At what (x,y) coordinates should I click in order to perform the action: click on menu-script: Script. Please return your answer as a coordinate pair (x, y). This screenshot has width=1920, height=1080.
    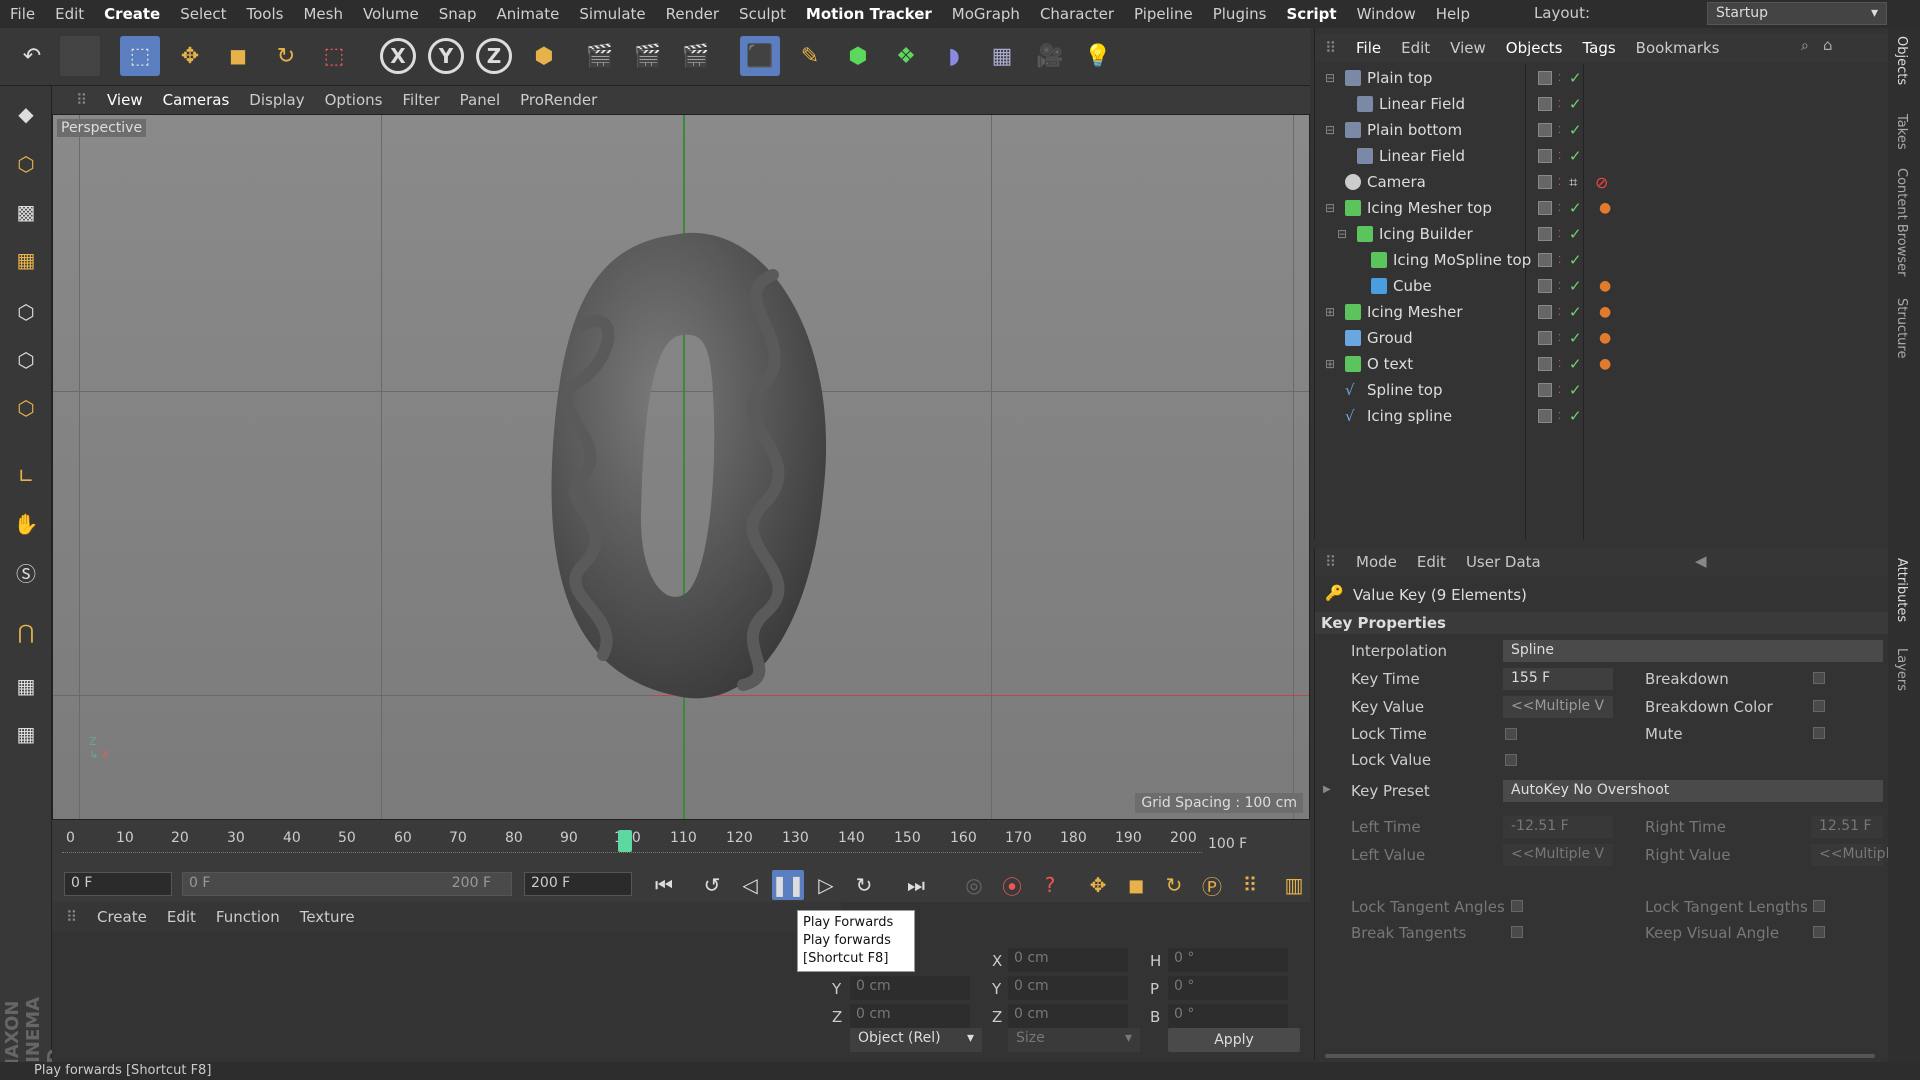
    Looking at the image, I should click on (1311, 14).